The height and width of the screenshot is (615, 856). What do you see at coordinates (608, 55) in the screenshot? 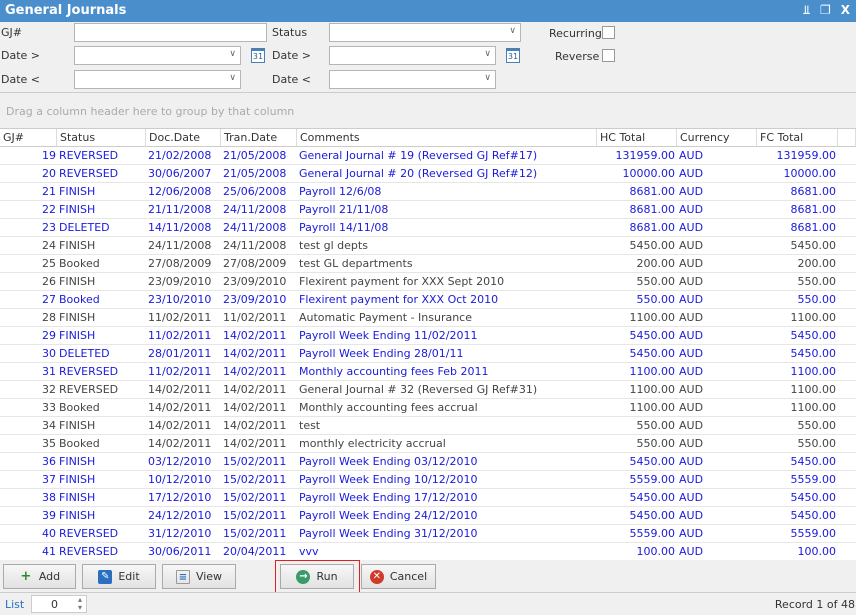
I see `reverse-checkbox` at bounding box center [608, 55].